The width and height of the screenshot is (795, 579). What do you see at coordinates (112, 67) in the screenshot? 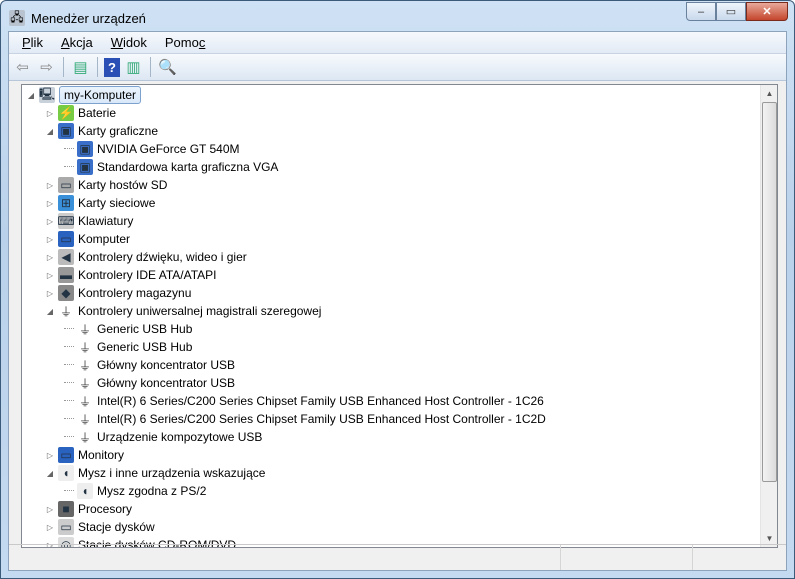
I see `help-icon: ?` at bounding box center [112, 67].